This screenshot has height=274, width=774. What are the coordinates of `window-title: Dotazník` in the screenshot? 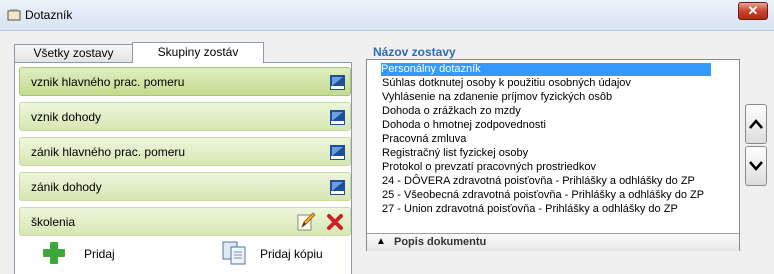 It's located at (49, 15).